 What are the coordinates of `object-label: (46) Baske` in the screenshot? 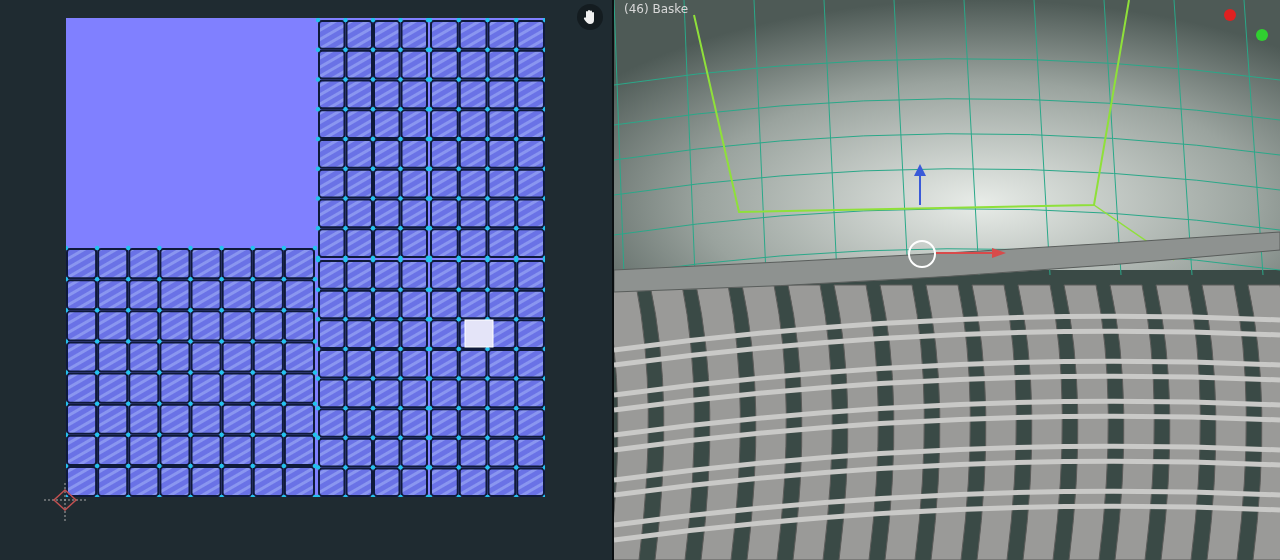 It's located at (656, 9).